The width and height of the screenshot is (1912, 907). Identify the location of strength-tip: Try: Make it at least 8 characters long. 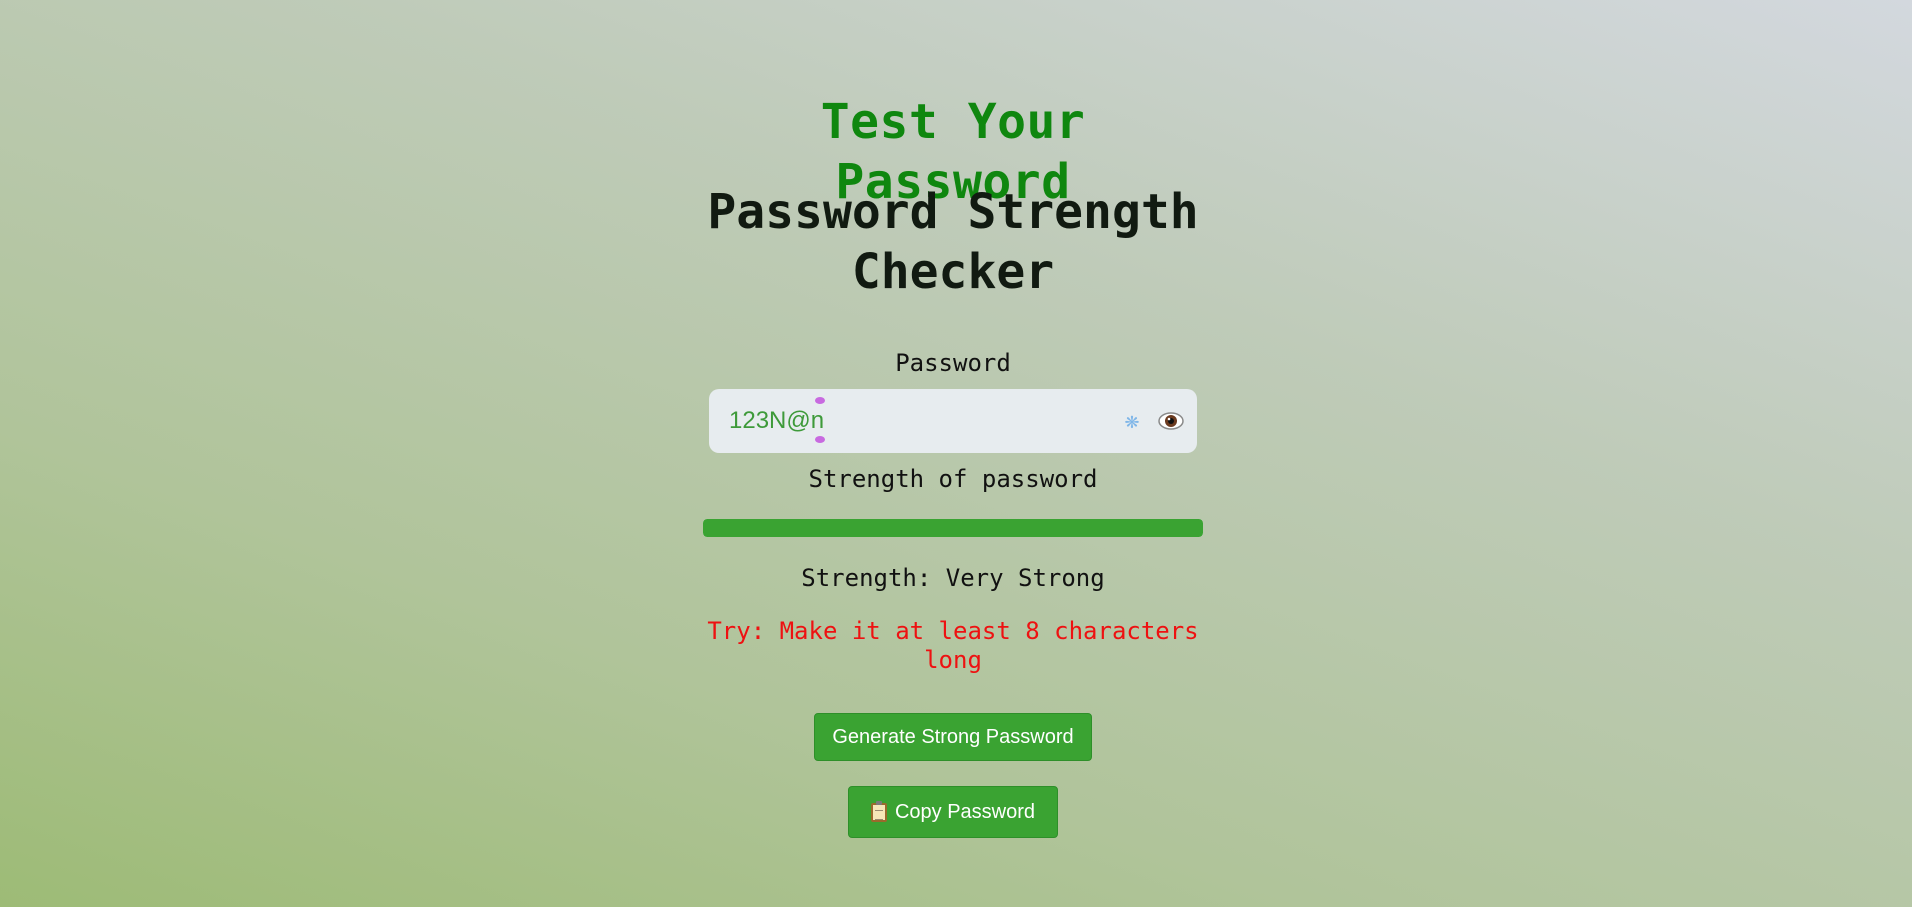
(953, 646).